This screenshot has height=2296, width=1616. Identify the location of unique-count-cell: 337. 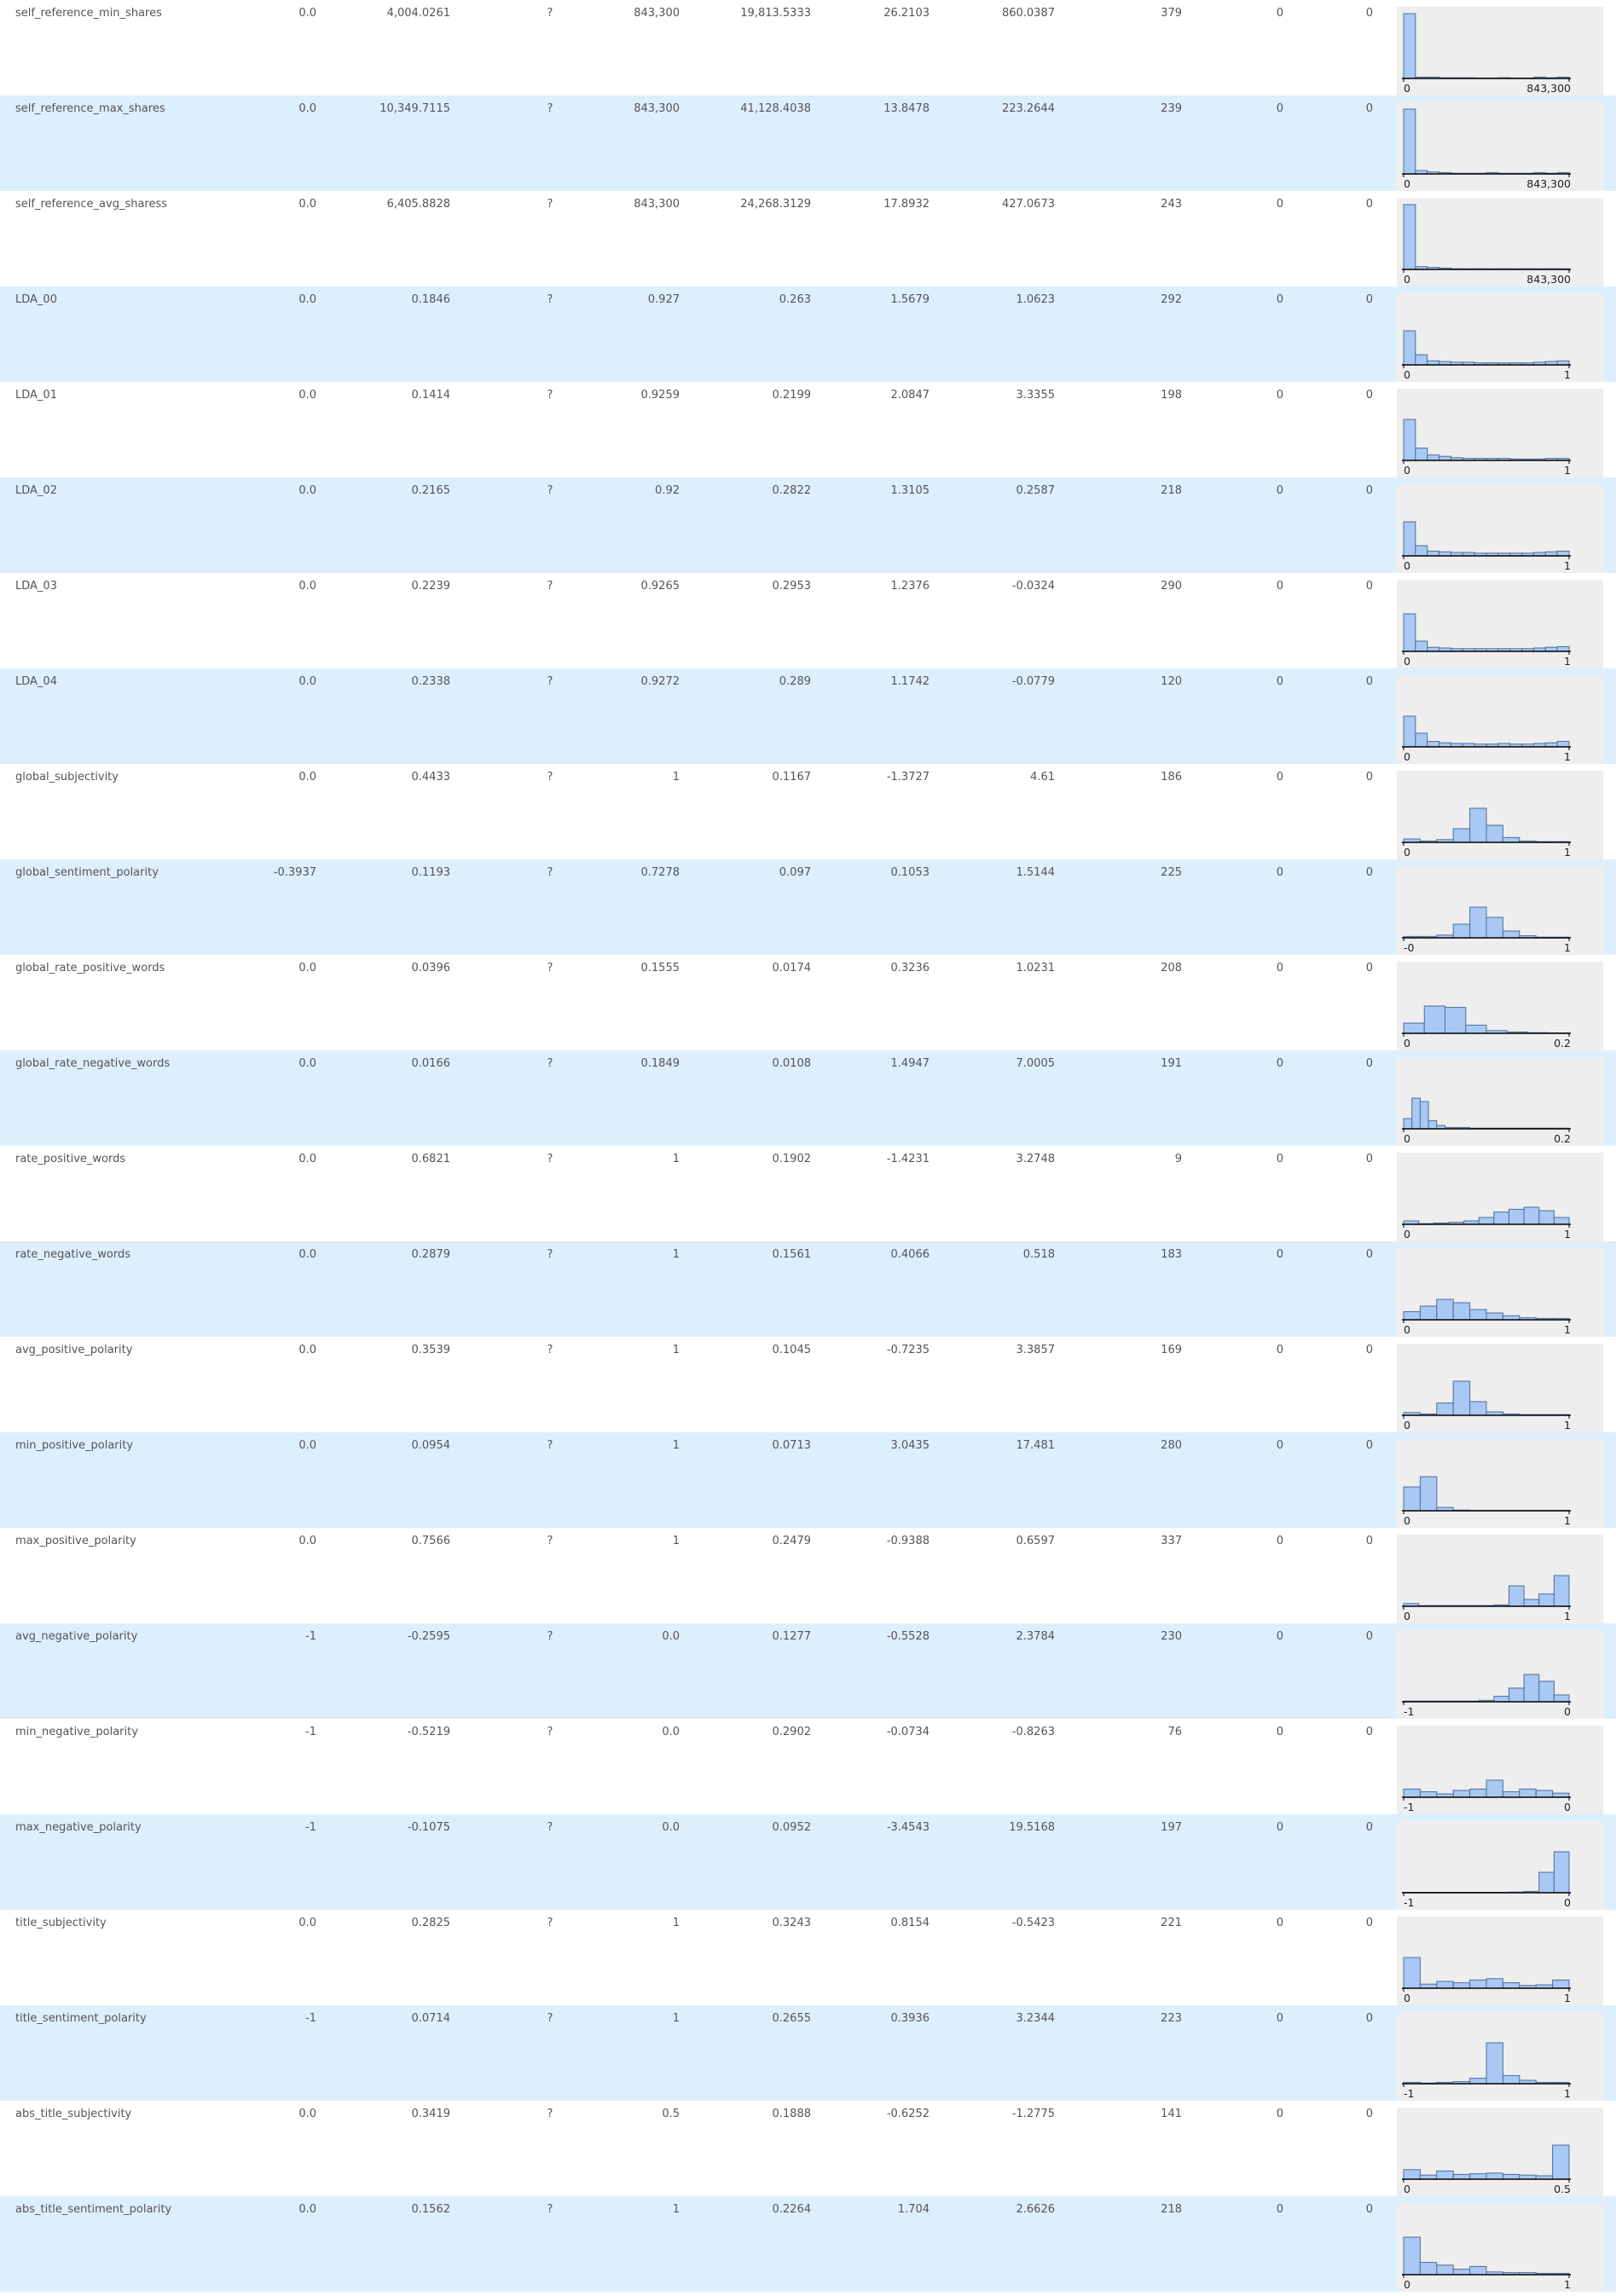
(1171, 1541).